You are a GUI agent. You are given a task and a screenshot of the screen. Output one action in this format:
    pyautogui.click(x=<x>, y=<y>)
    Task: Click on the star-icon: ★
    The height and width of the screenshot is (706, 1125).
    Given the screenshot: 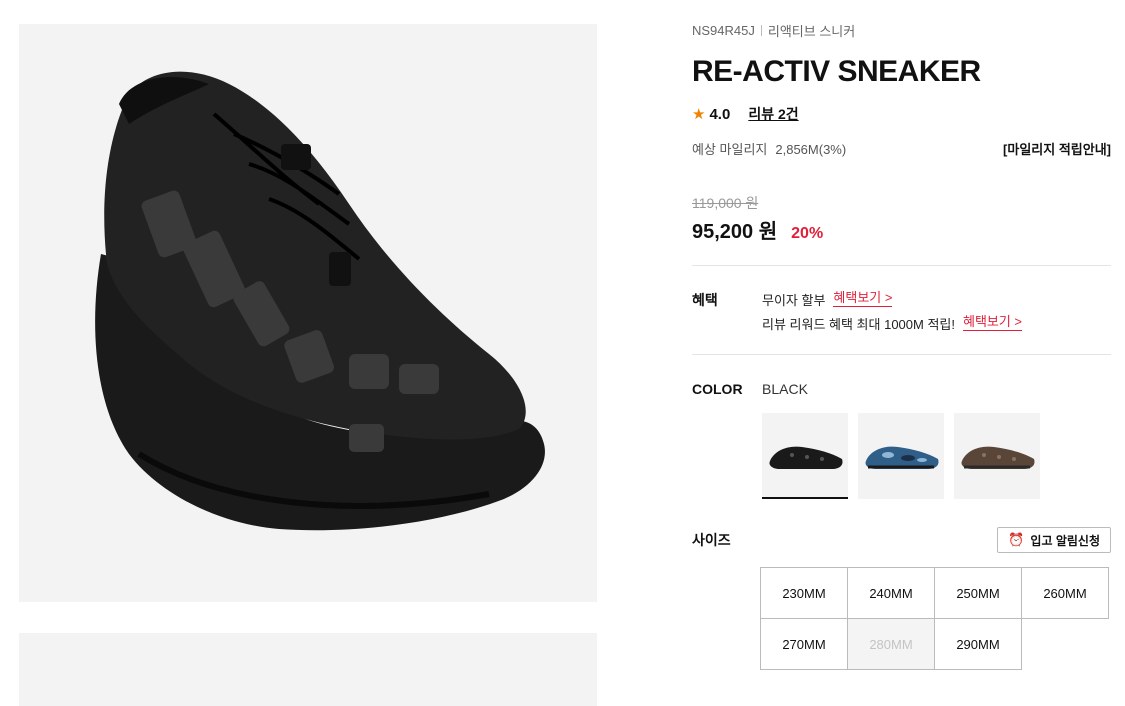 What is the action you would take?
    pyautogui.click(x=699, y=114)
    